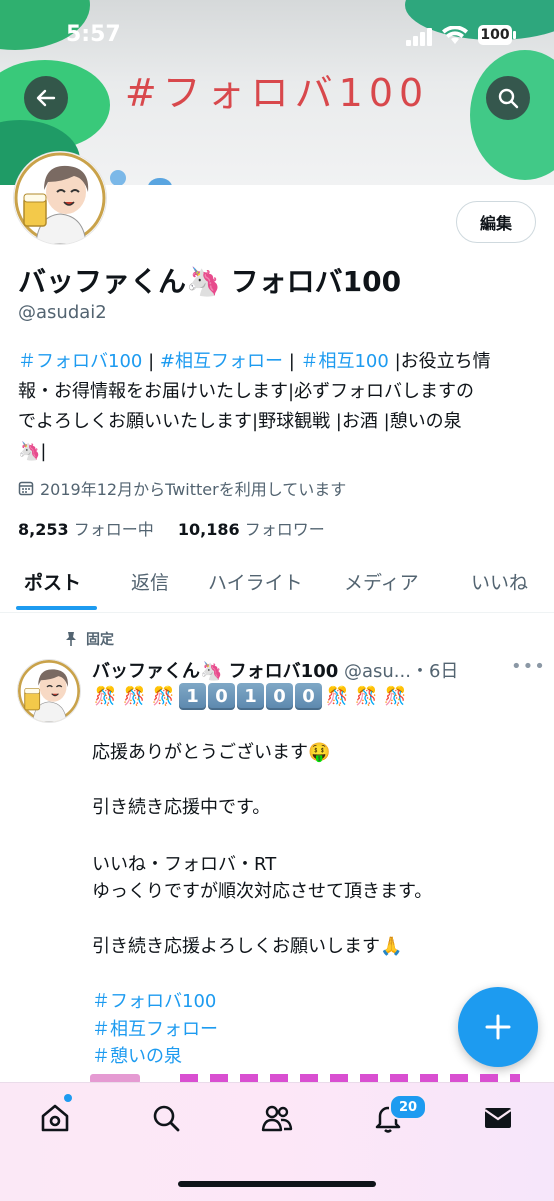  What do you see at coordinates (496, 222) in the screenshot?
I see `edit-profile-button: 編集` at bounding box center [496, 222].